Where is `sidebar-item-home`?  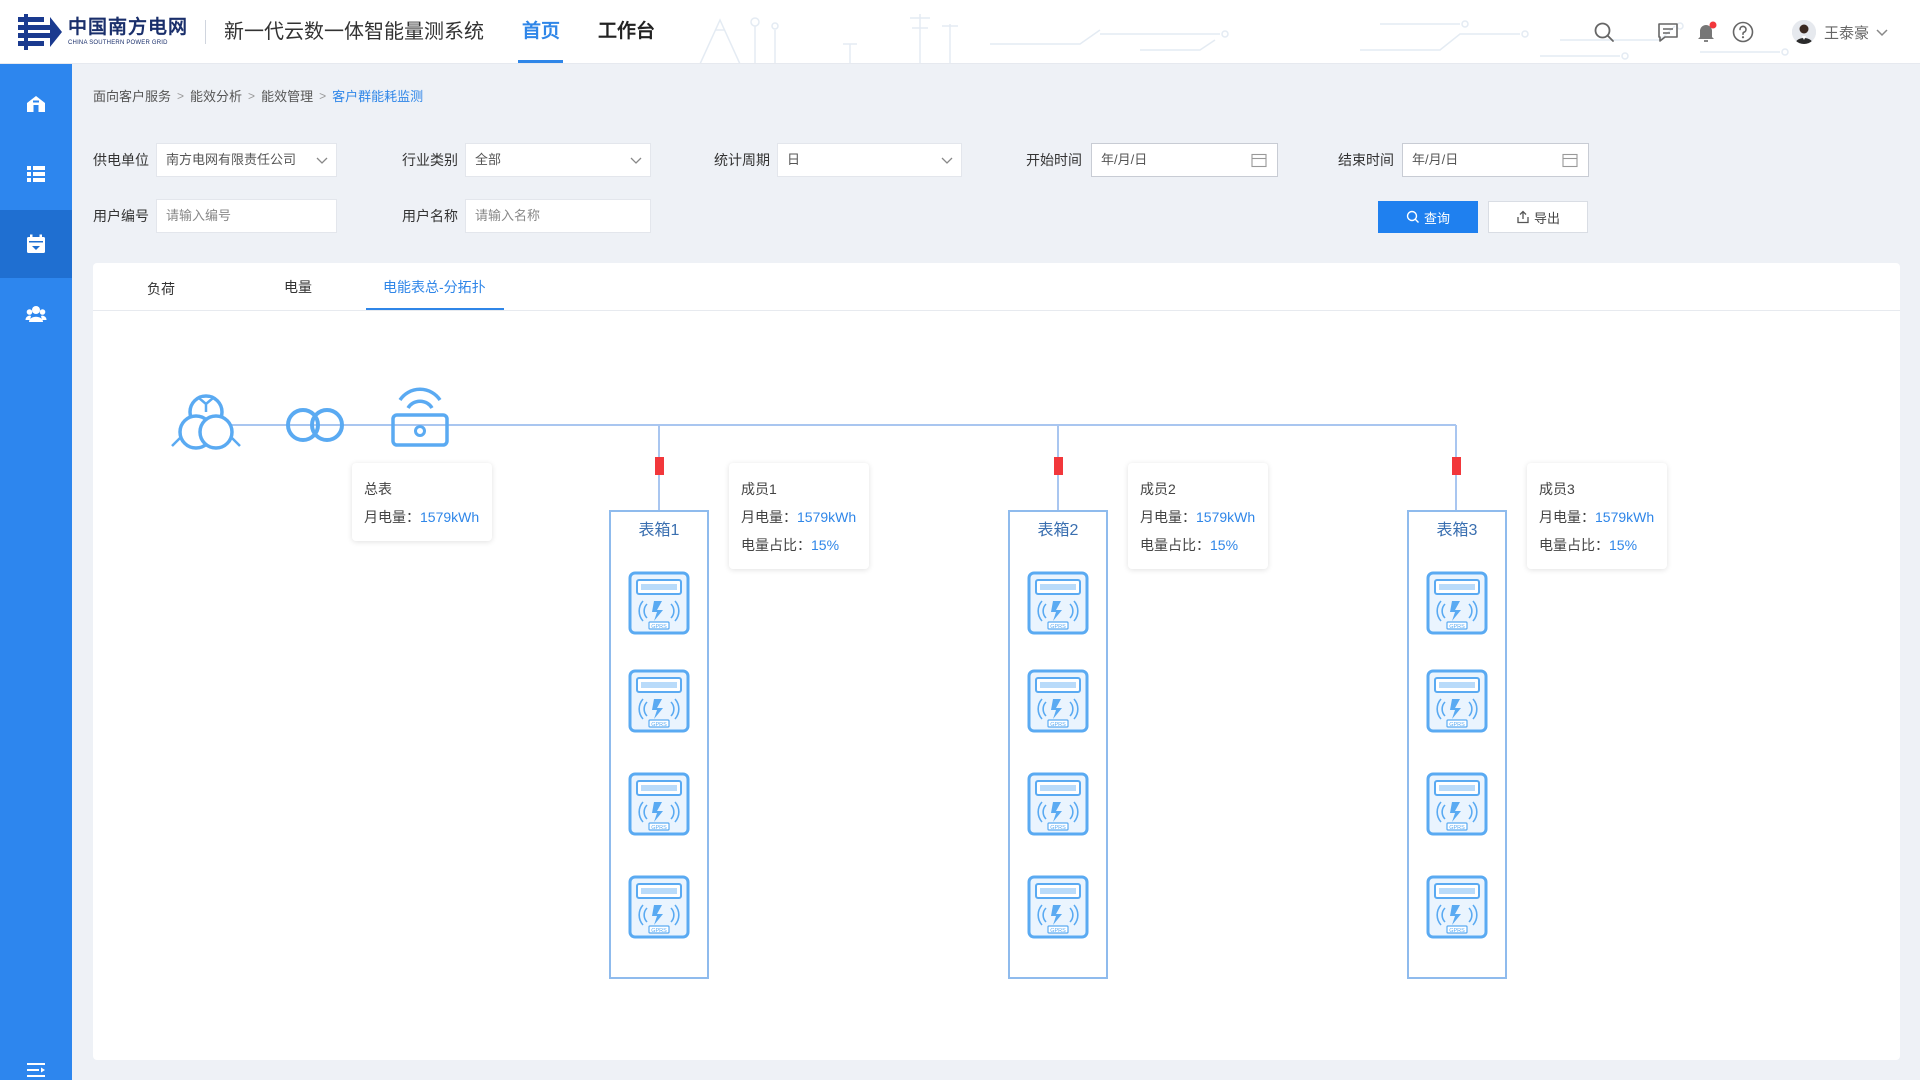 sidebar-item-home is located at coordinates (36, 104).